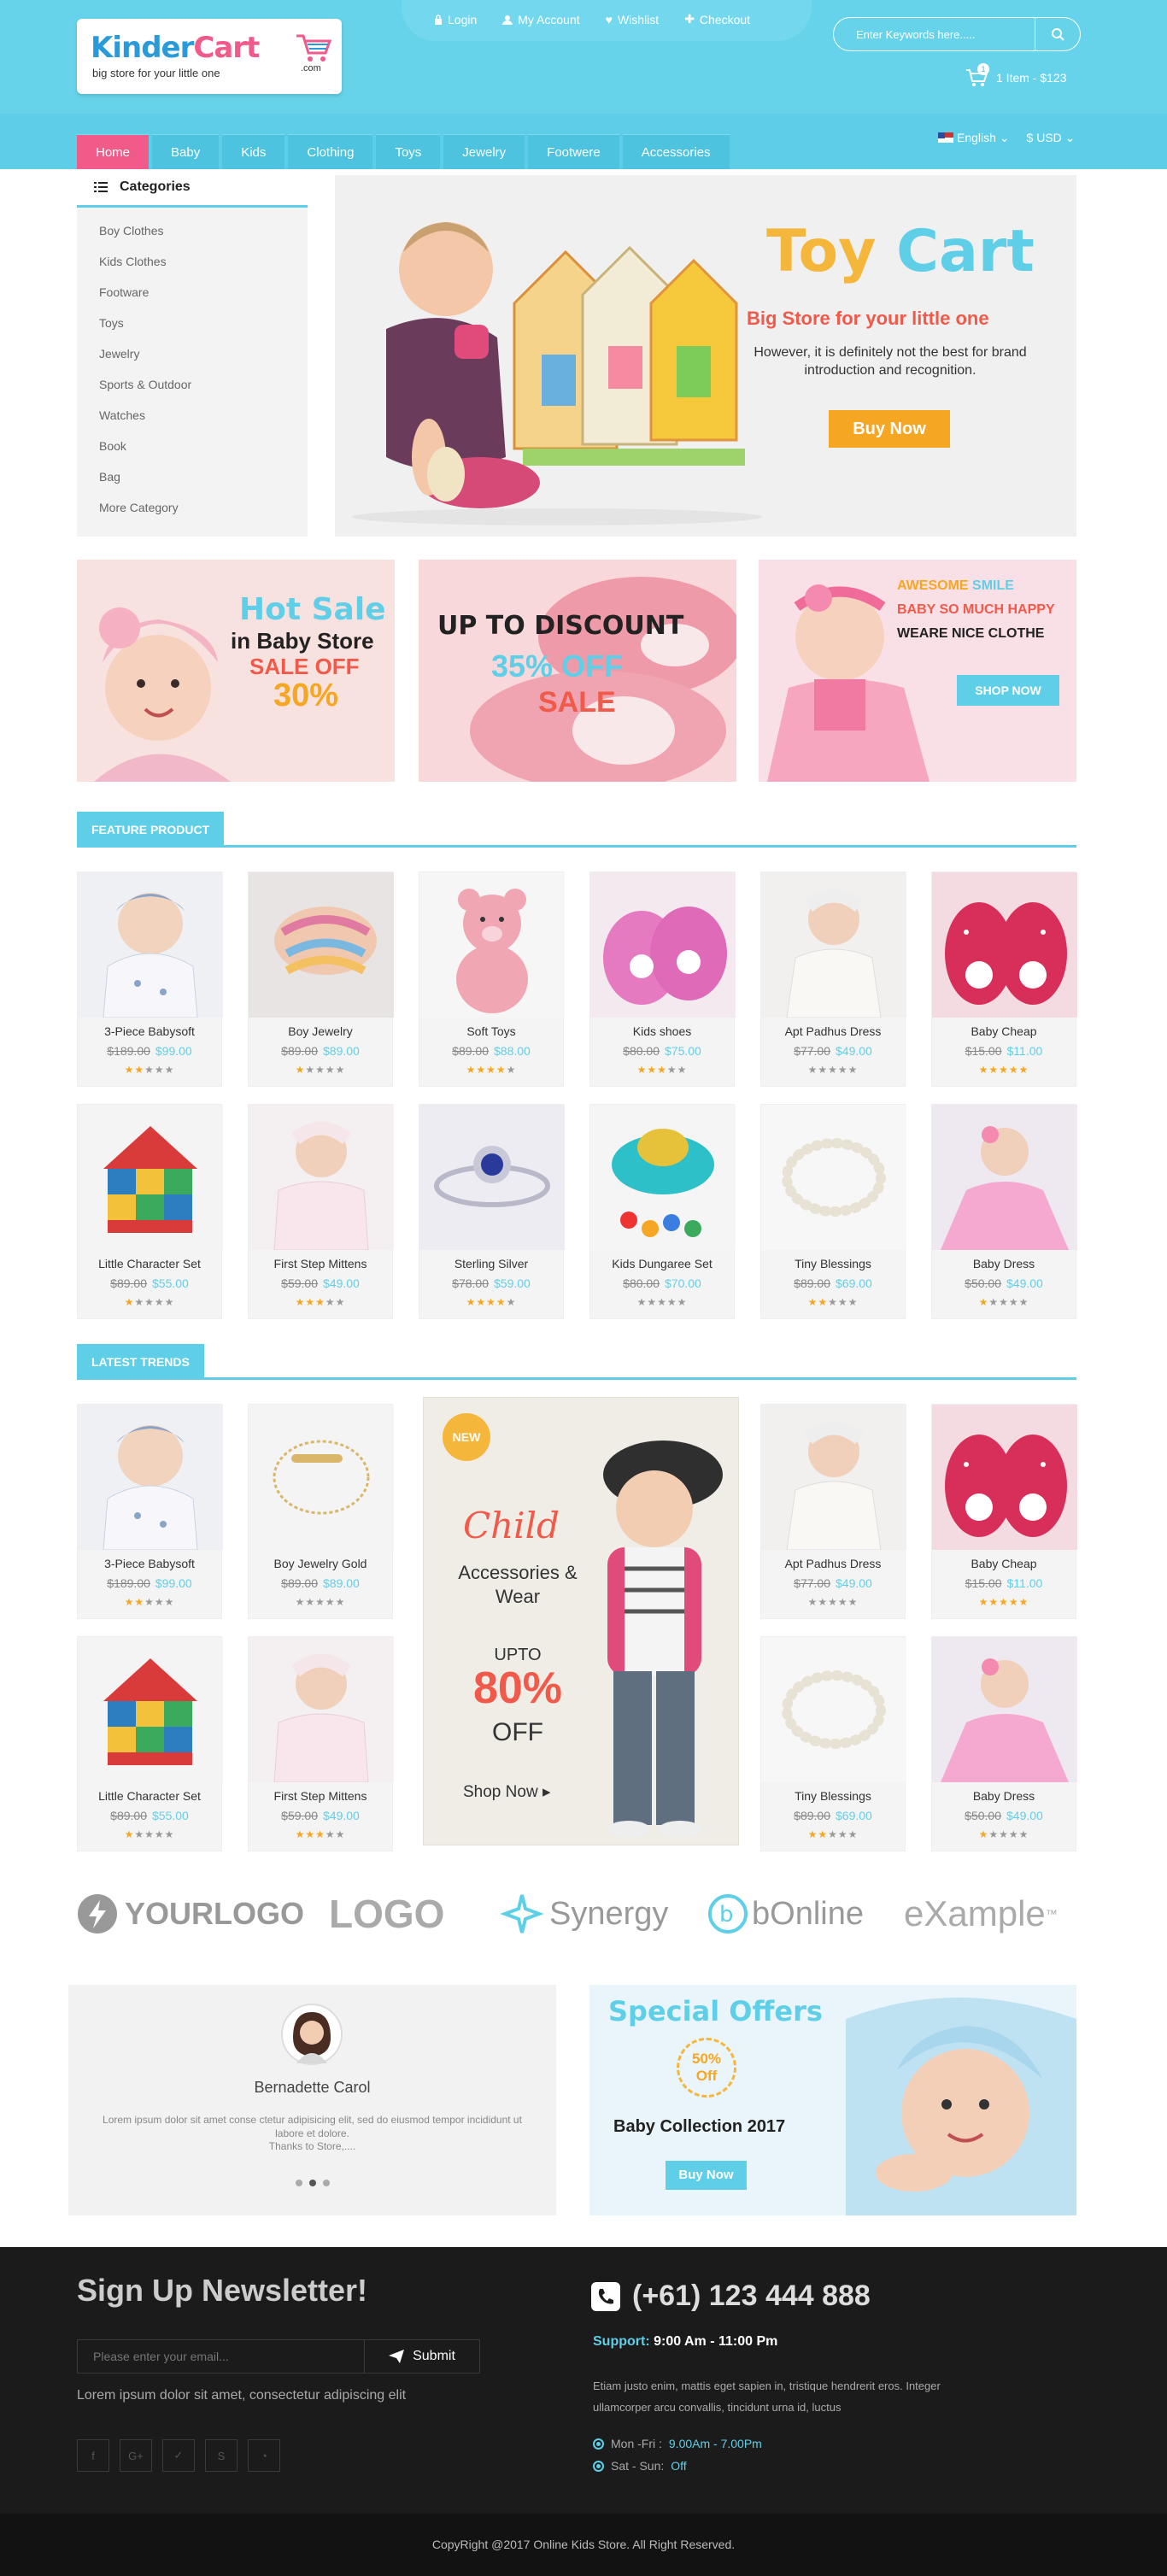 The width and height of the screenshot is (1167, 2576). What do you see at coordinates (136, 2455) in the screenshot?
I see `google-plus-icon: G+` at bounding box center [136, 2455].